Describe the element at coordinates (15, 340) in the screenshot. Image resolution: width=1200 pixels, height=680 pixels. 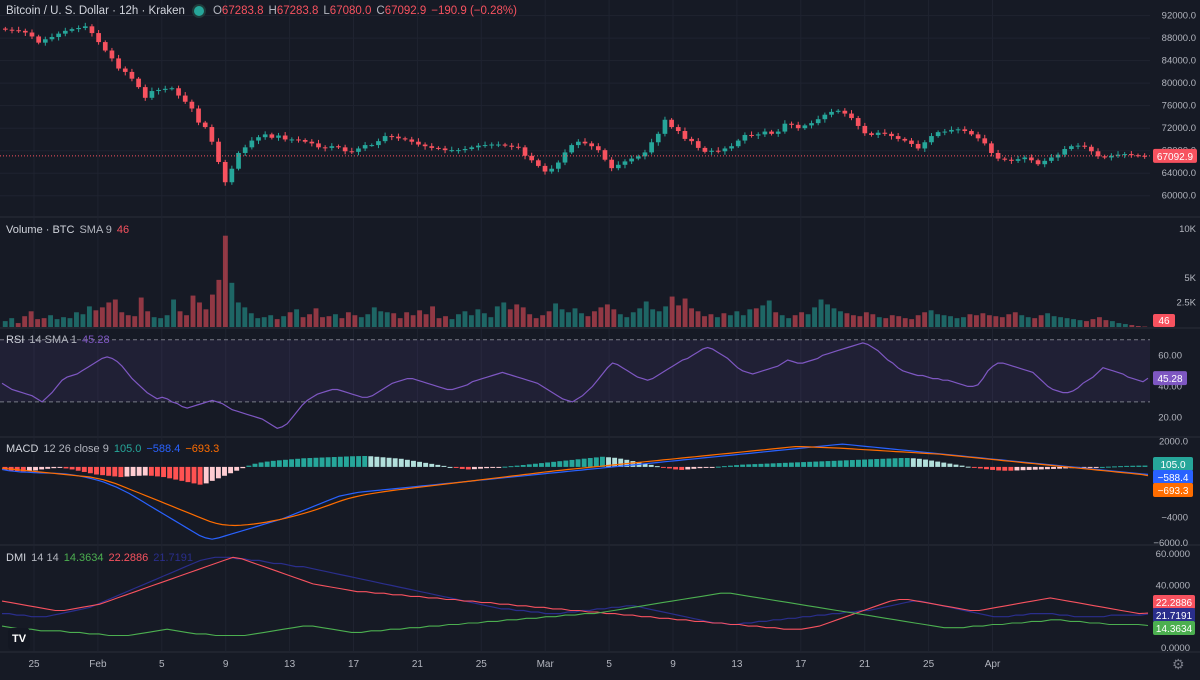
I see `rsi-title: RSI` at that location.